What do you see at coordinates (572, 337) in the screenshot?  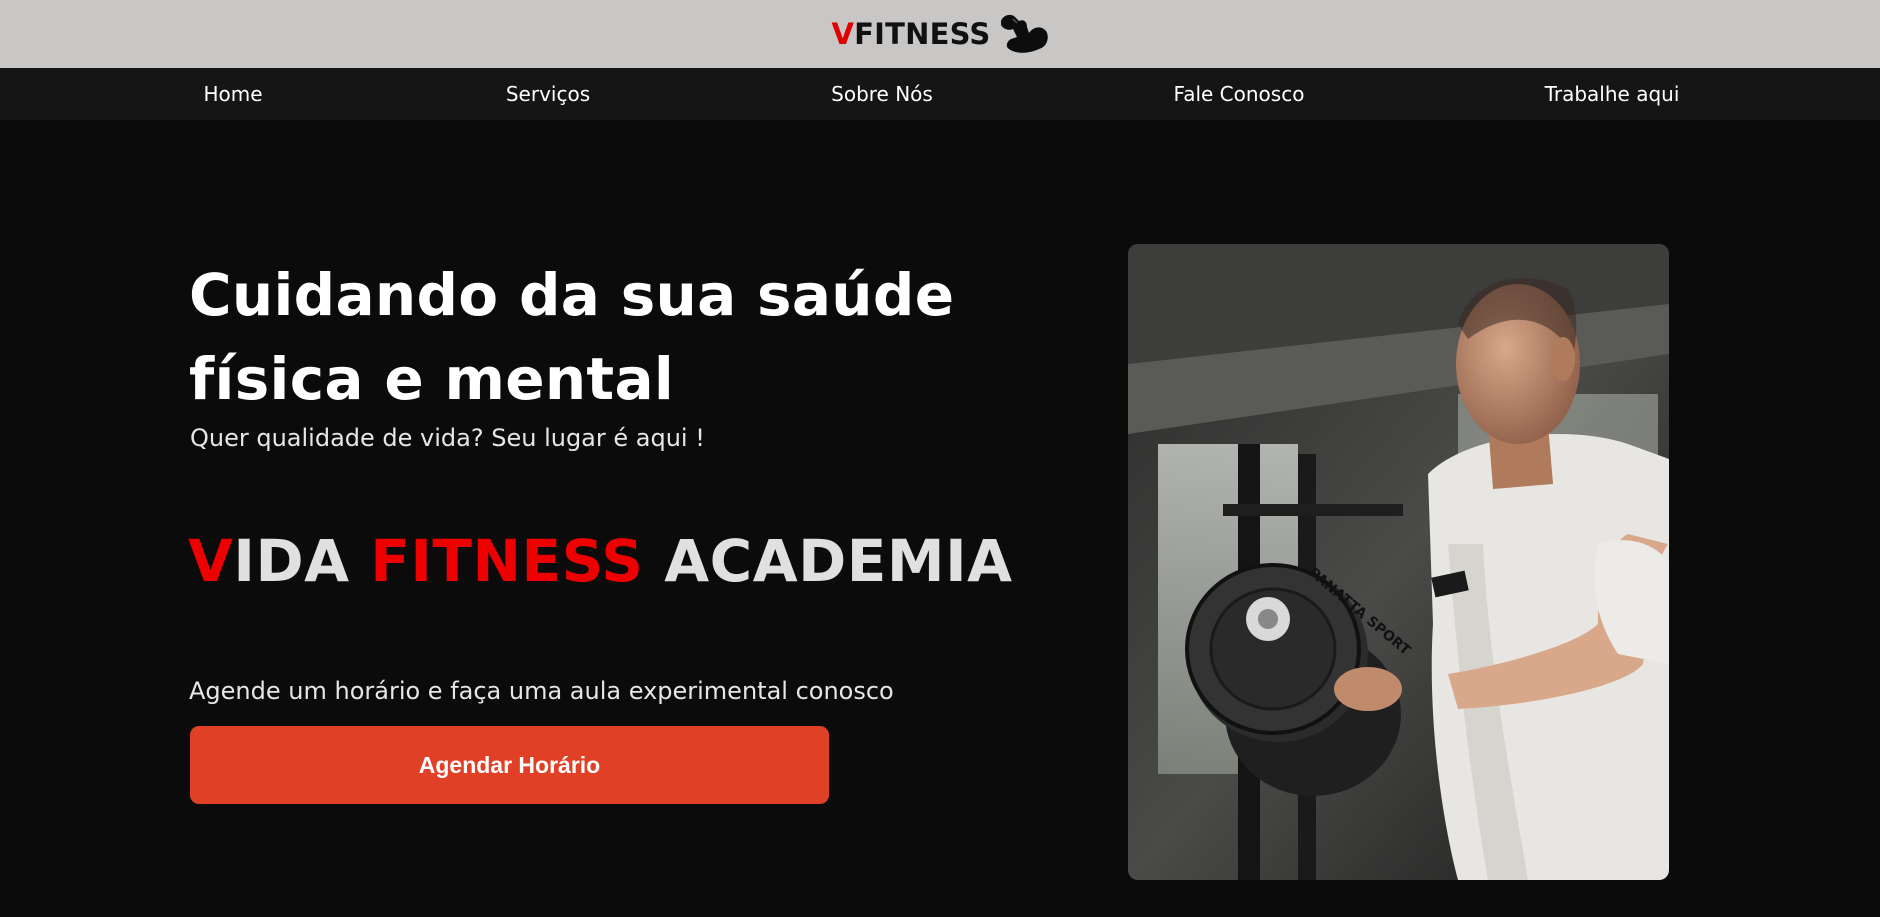 I see `hero-headline: Cuidando da sua saúde física e mental` at bounding box center [572, 337].